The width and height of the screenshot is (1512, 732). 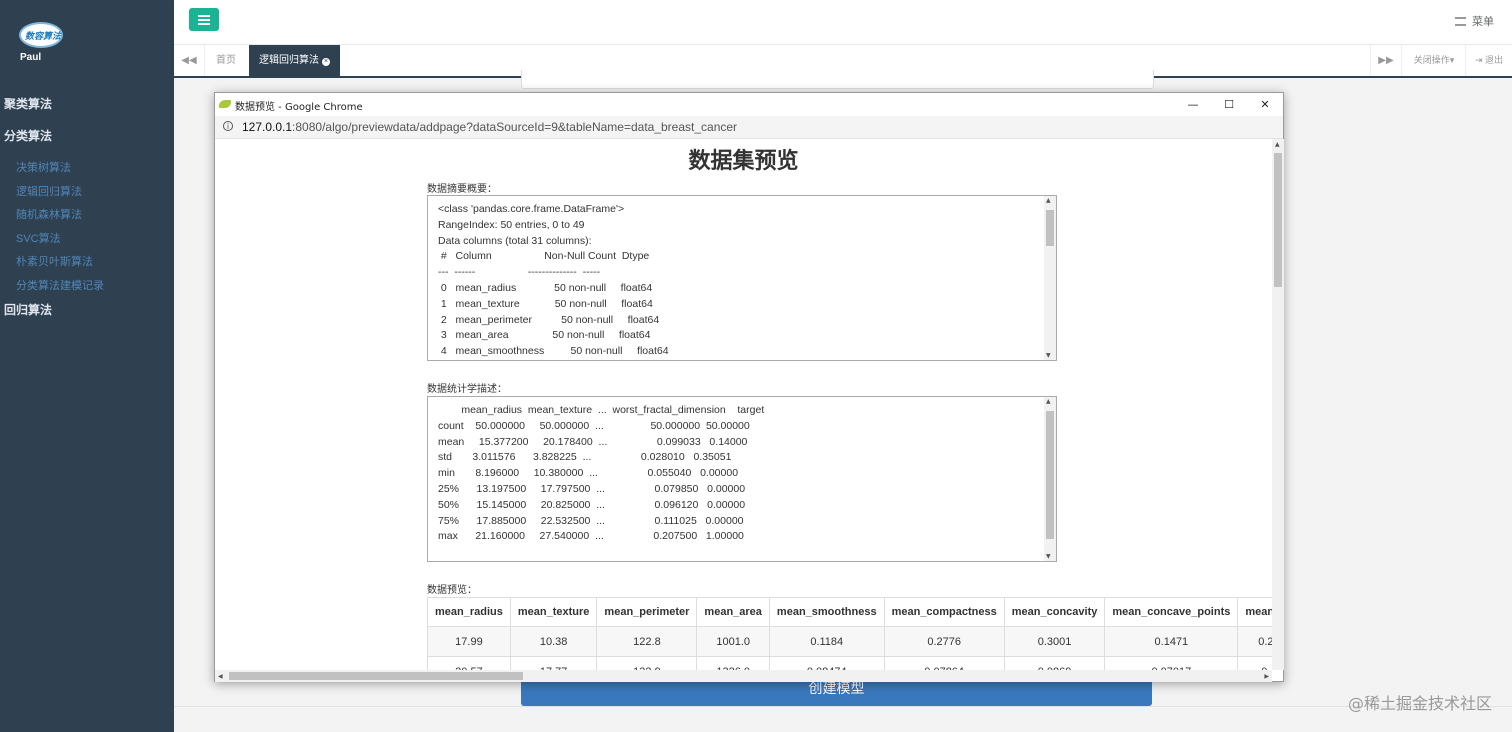 What do you see at coordinates (826, 612) in the screenshot?
I see `column-header: mean_smoothness` at bounding box center [826, 612].